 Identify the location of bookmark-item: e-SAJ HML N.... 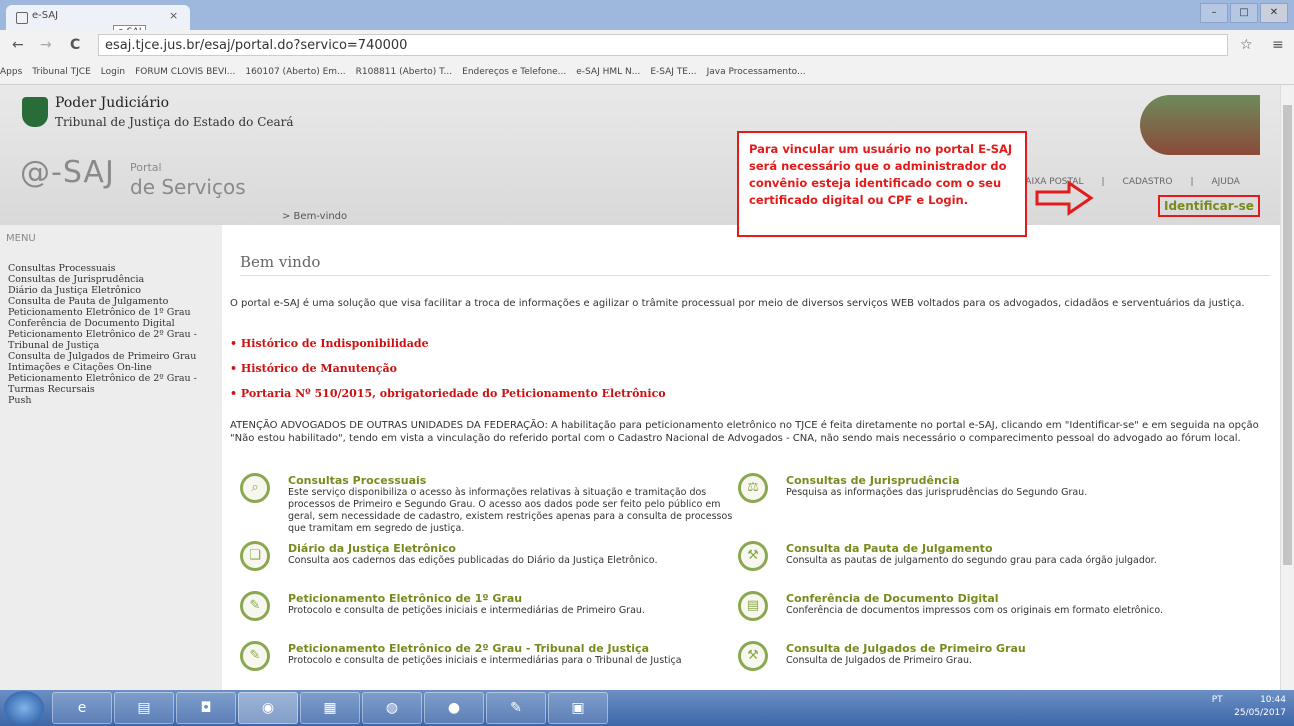
(608, 72).